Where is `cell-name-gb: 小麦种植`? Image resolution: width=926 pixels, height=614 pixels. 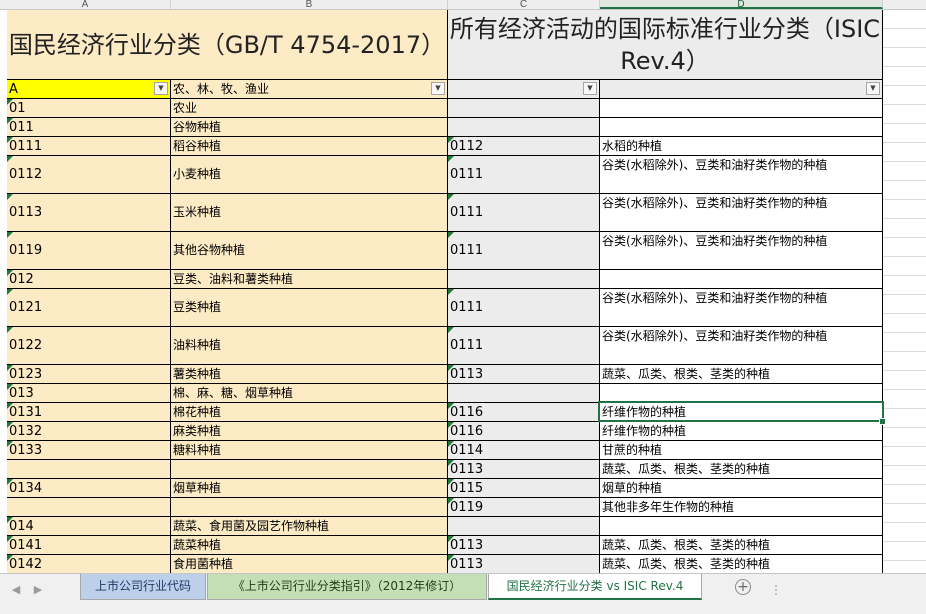
cell-name-gb: 小麦种植 is located at coordinates (309, 175).